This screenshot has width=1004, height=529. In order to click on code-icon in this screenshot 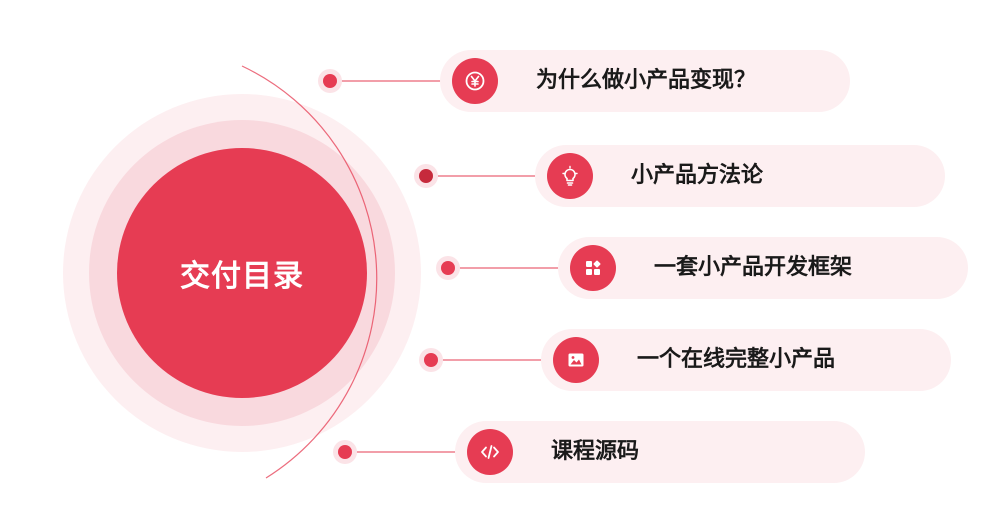, I will do `click(490, 452)`.